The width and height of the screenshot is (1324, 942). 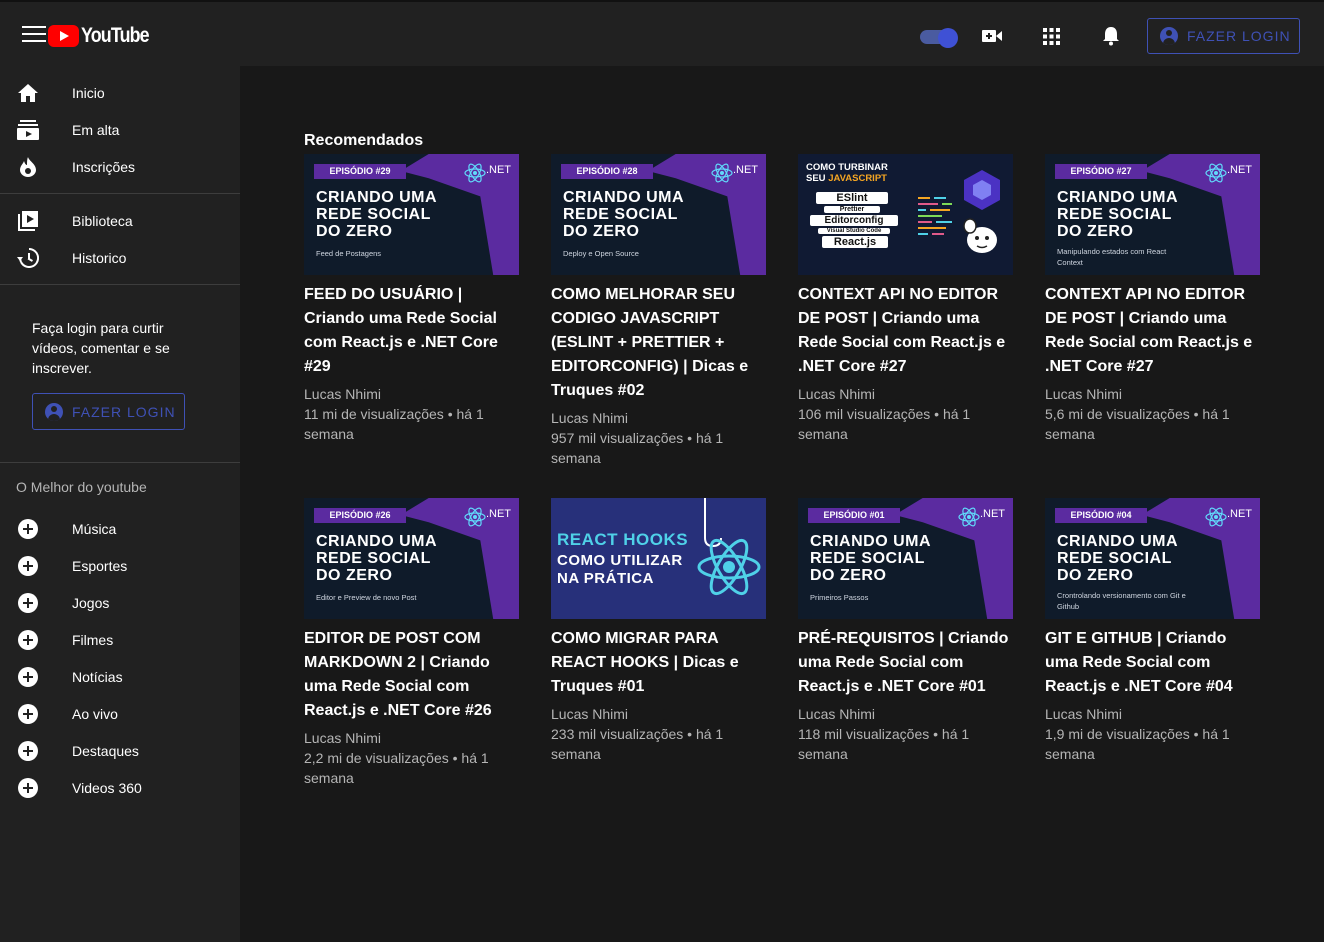 What do you see at coordinates (108, 411) in the screenshot?
I see `sidebar-login-button: FAZER LOGIN` at bounding box center [108, 411].